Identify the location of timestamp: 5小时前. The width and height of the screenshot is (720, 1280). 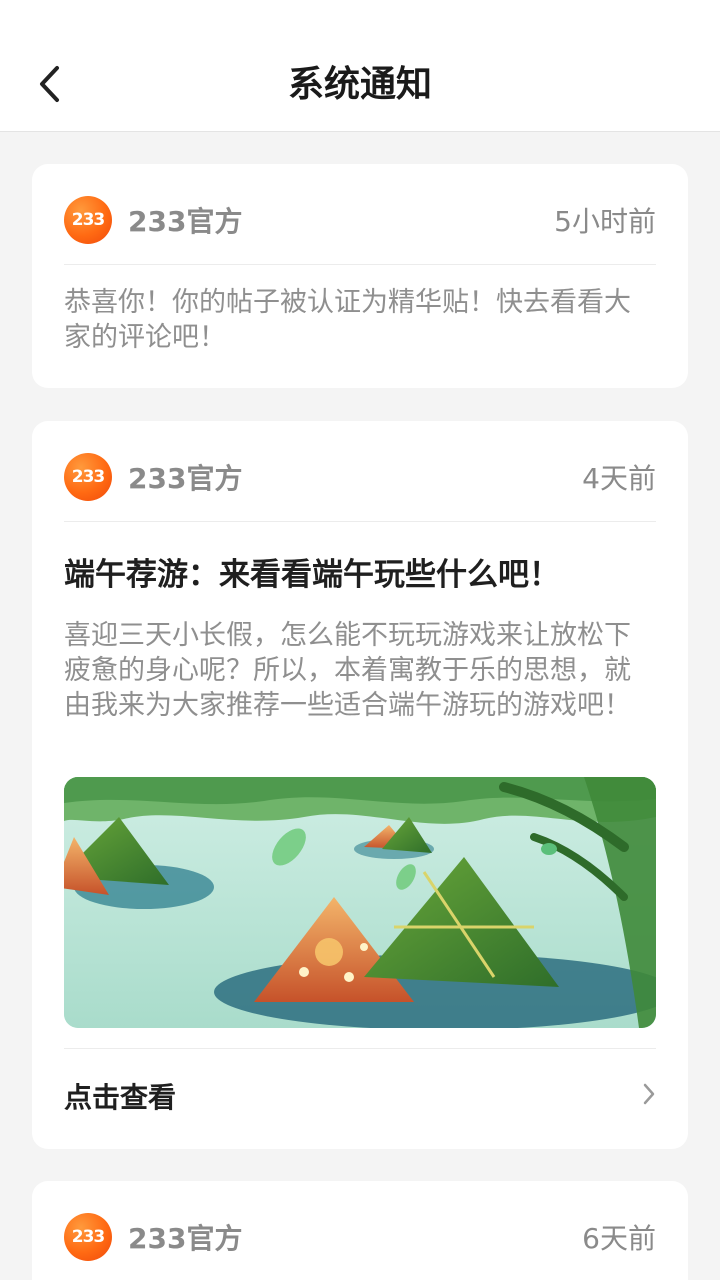
(605, 221).